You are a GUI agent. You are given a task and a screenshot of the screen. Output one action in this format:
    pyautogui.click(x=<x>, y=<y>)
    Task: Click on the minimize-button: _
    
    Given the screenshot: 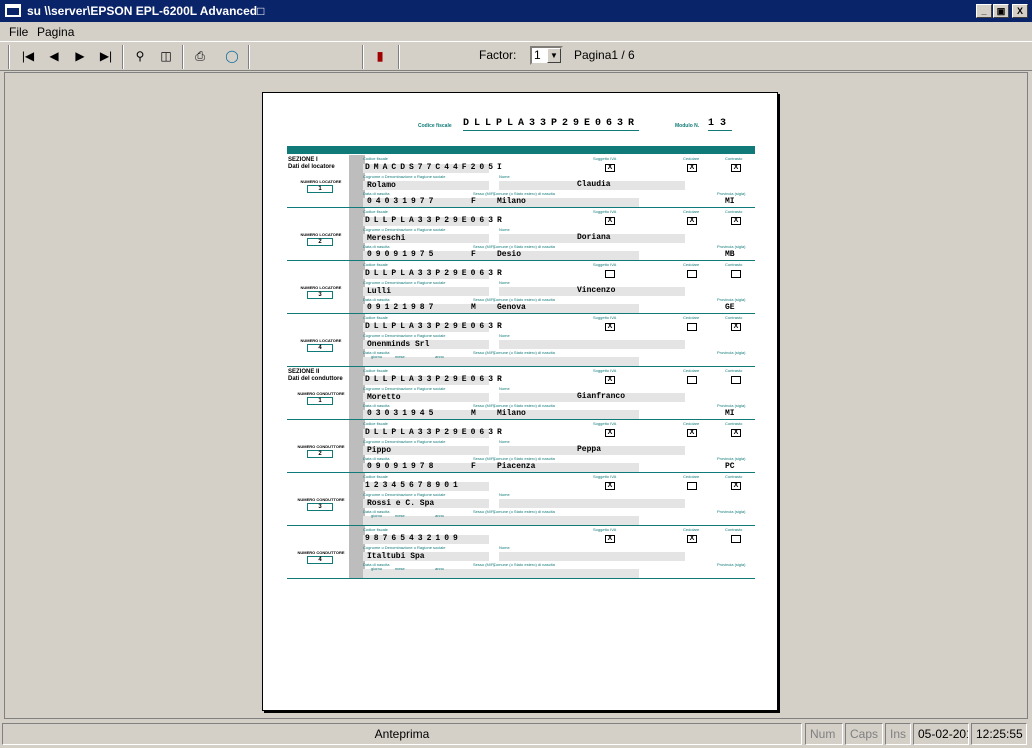 What is the action you would take?
    pyautogui.click(x=984, y=11)
    